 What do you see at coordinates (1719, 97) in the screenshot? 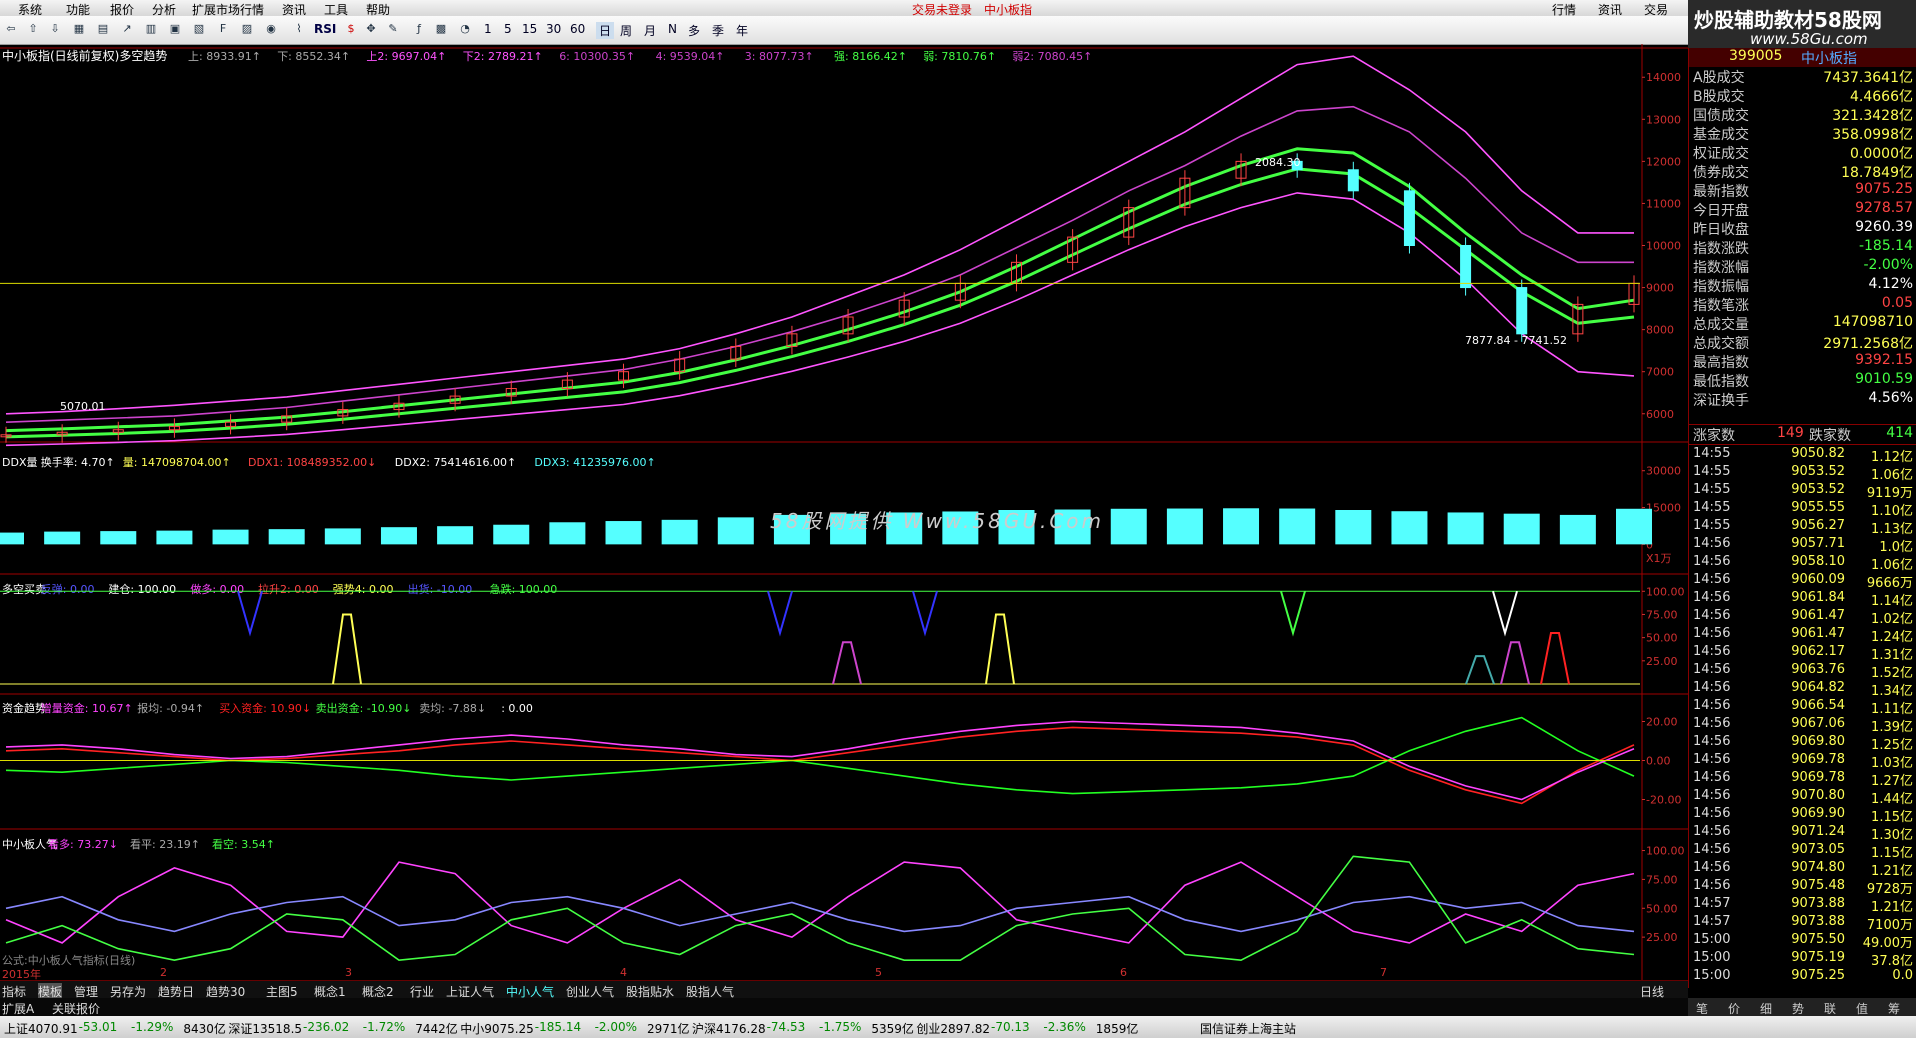
I see `info-label: B股成交` at bounding box center [1719, 97].